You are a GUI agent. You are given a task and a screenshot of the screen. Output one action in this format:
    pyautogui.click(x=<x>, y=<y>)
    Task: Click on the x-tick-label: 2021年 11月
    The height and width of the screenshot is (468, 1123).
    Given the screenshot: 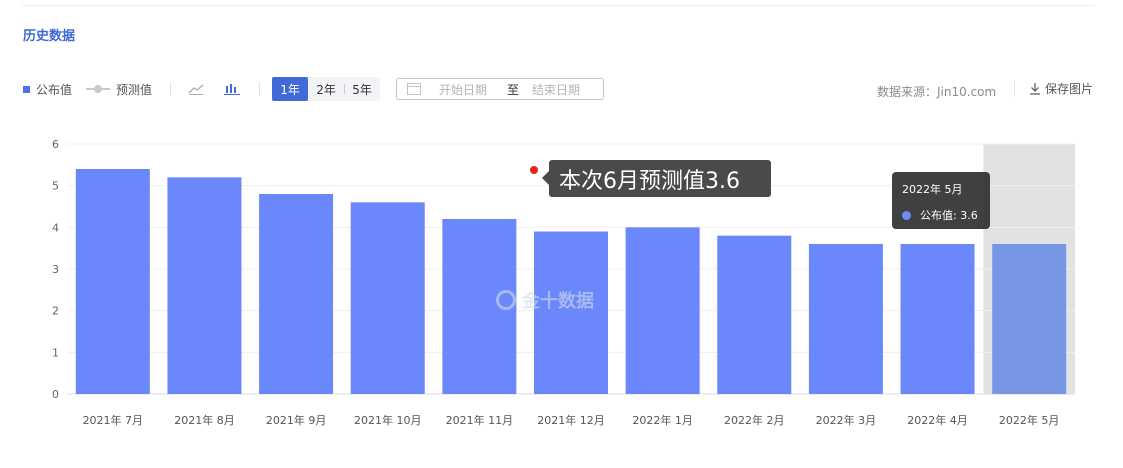 What is the action you would take?
    pyautogui.click(x=480, y=420)
    